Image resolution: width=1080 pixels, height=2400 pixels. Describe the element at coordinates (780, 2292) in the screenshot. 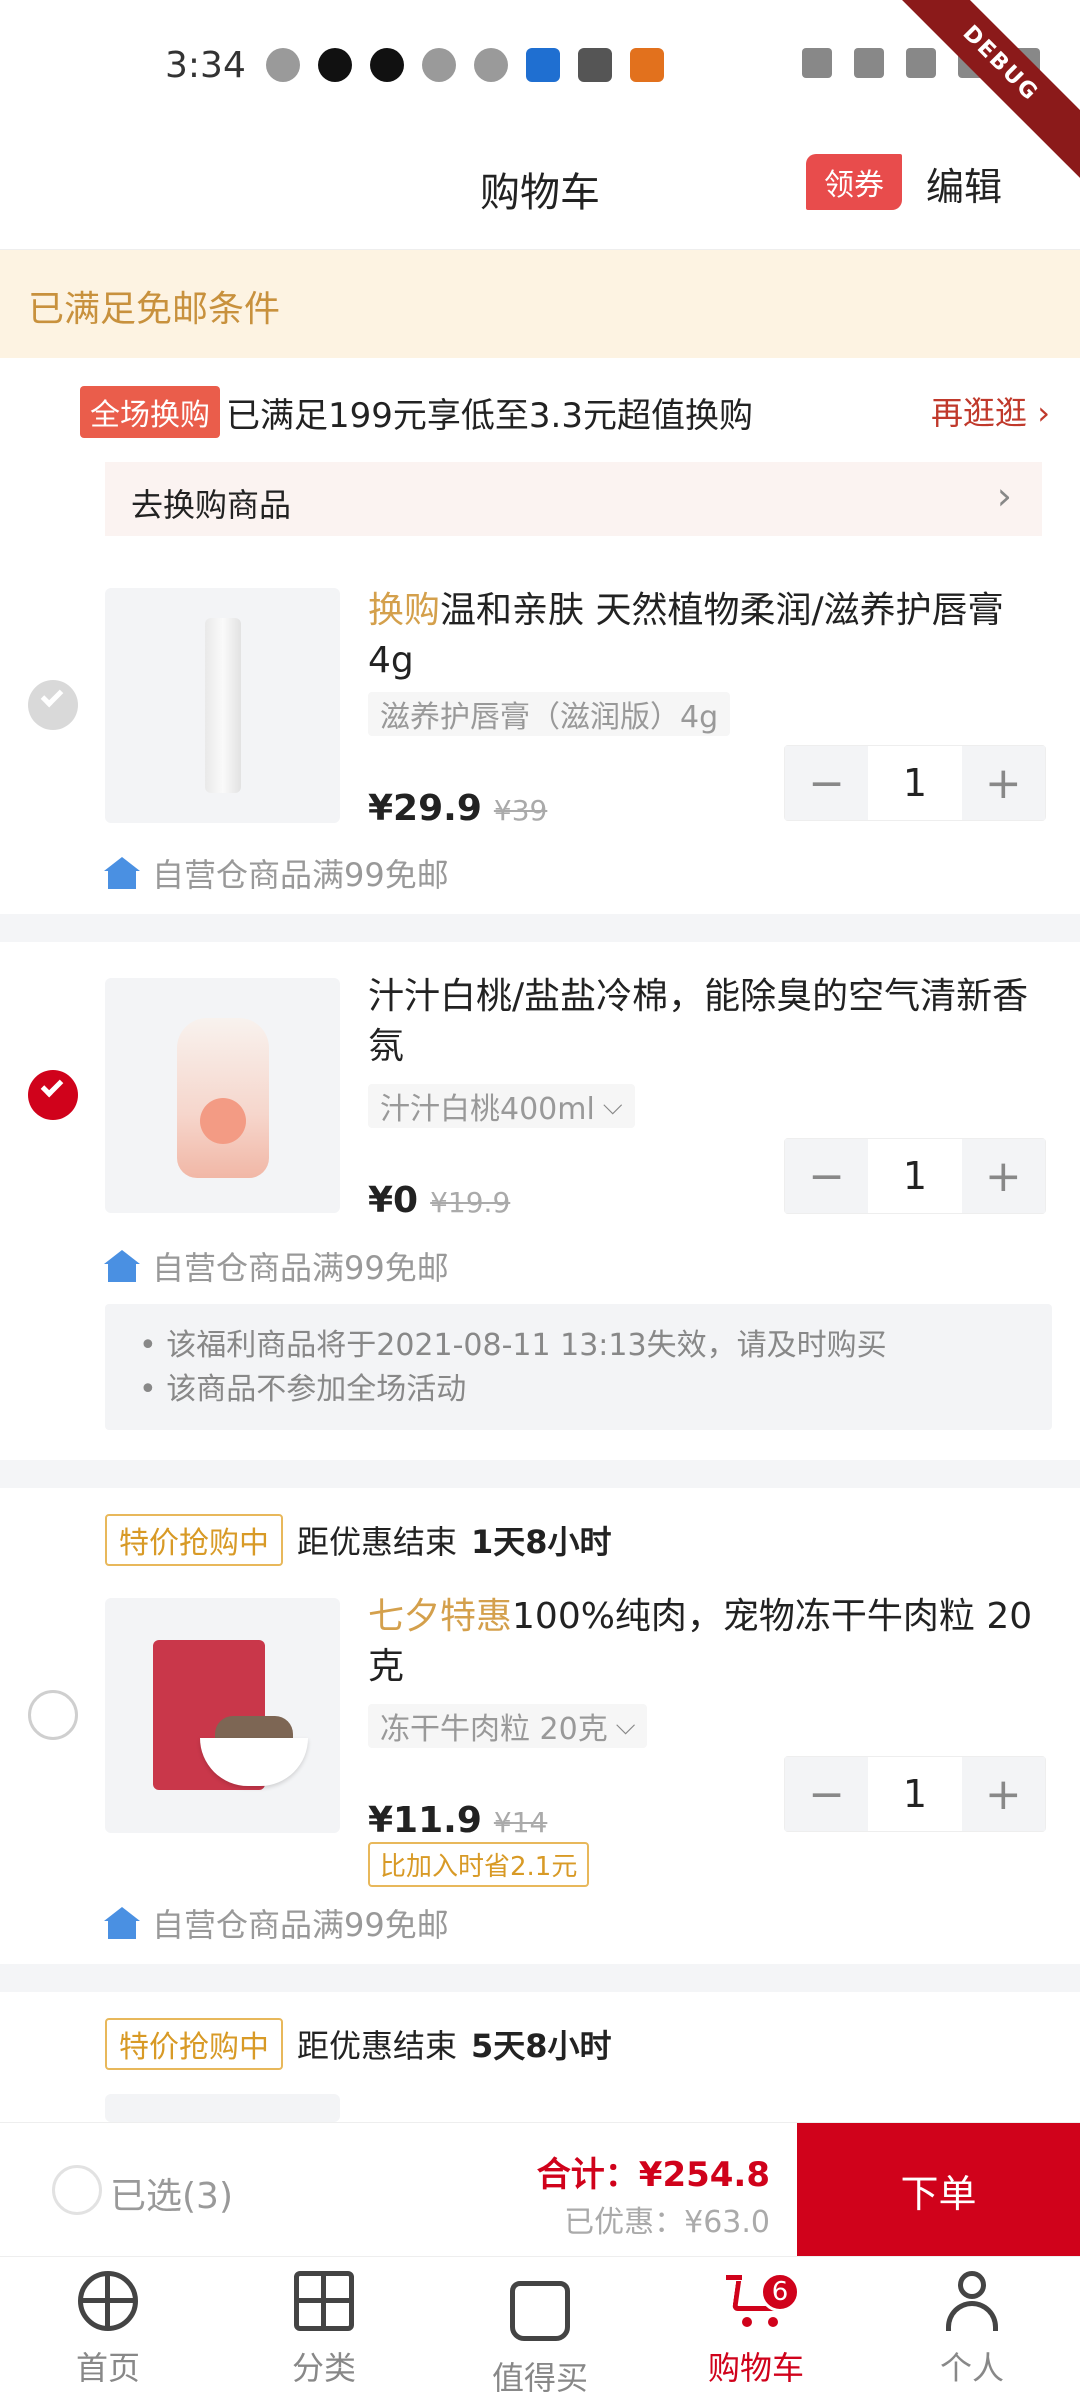

I see `cart-count-badge: 6` at that location.